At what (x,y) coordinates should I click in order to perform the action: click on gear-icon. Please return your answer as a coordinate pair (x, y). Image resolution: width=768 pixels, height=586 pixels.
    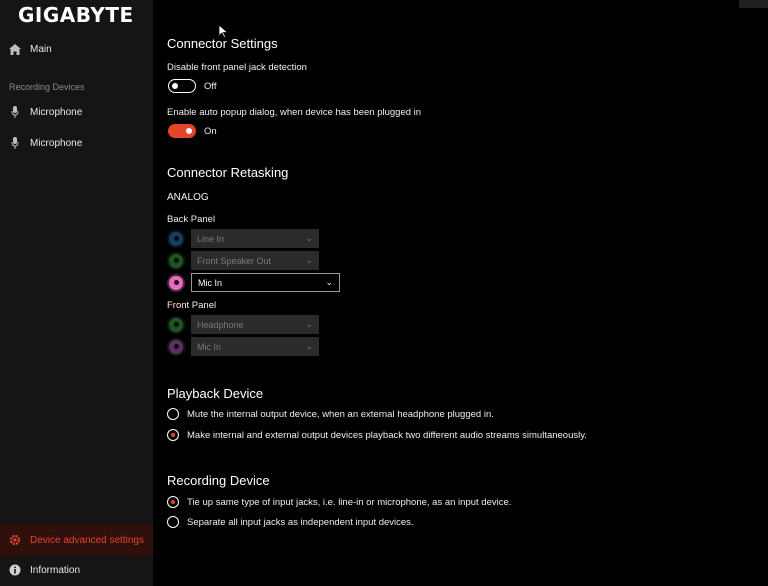
    Looking at the image, I should click on (15, 540).